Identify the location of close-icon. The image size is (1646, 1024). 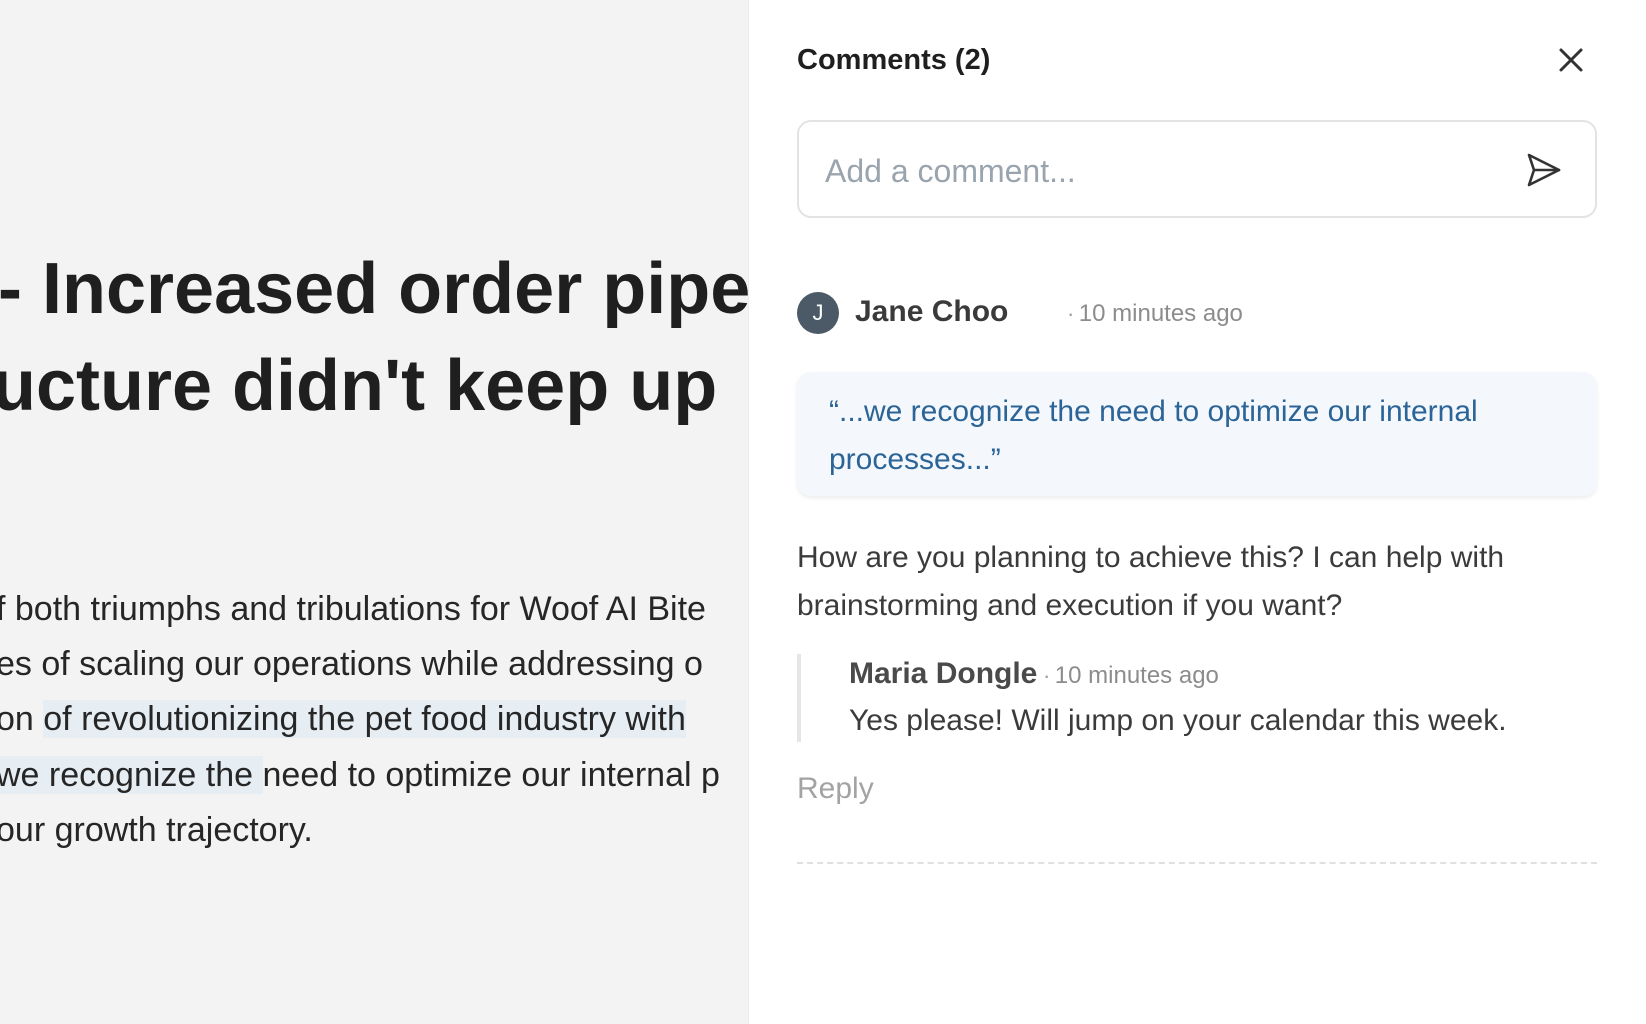
(1571, 60).